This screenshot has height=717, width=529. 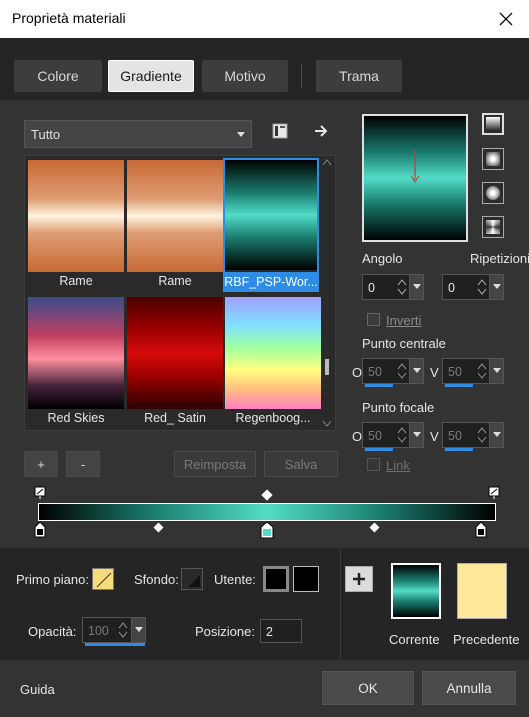 What do you see at coordinates (245, 76) in the screenshot?
I see `tab-motivo: Motivo` at bounding box center [245, 76].